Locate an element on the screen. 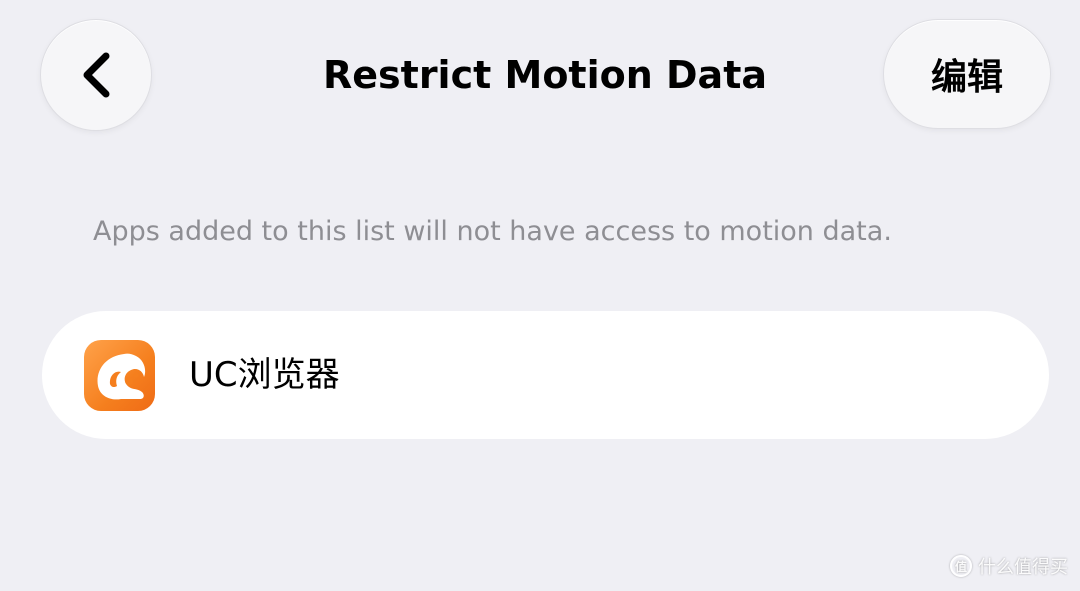 Image resolution: width=1080 pixels, height=591 pixels. watermark: 值 什么值得买 is located at coordinates (1009, 566).